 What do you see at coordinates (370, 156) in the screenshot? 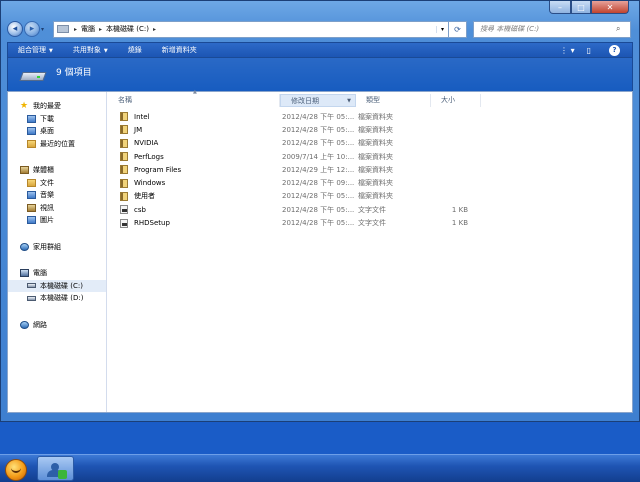
I see `file-row: PerfLogs 2009/7/14 上午 10:... 檔案資料夾` at bounding box center [370, 156].